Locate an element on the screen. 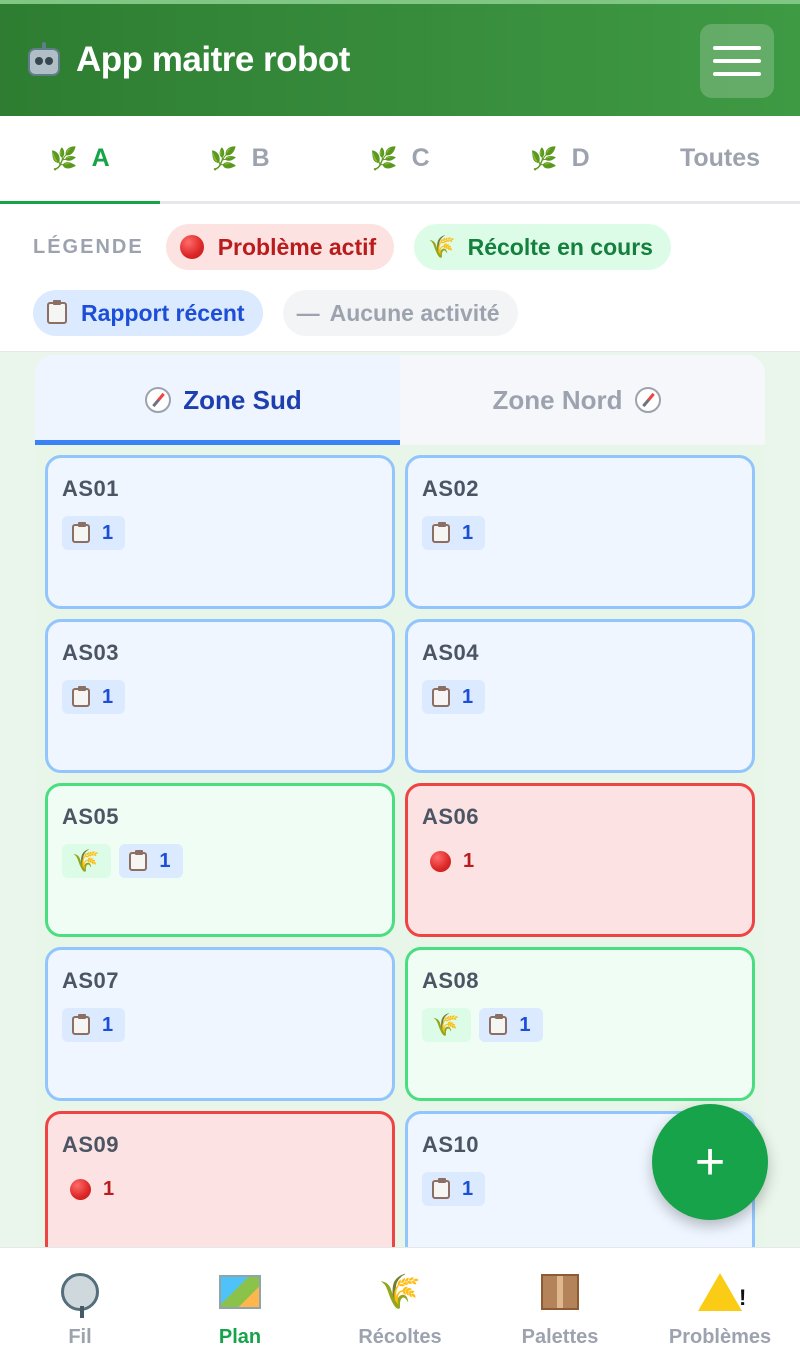 The width and height of the screenshot is (800, 1362). legend-harvest-badge: 🌾 Récolte en cours is located at coordinates (542, 247).